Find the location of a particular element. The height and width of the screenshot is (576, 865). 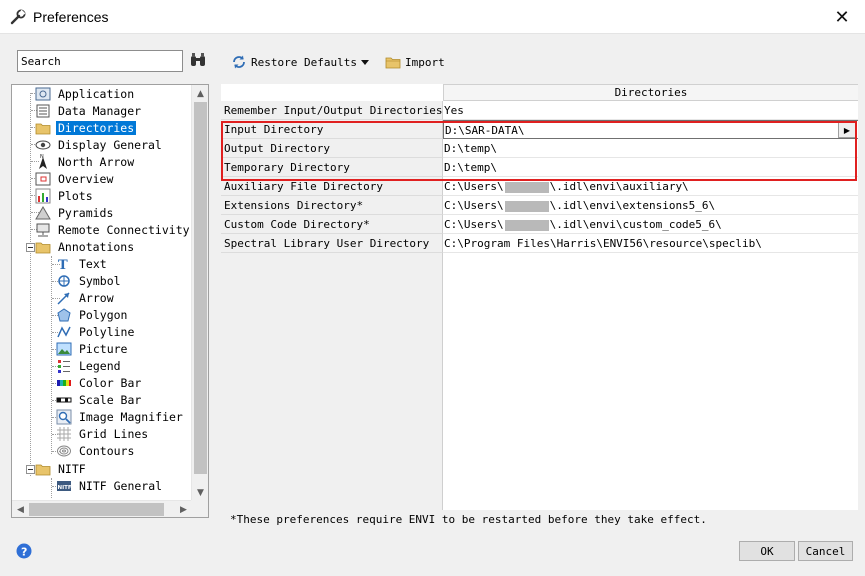

tree-item-contours: Contours is located at coordinates (96, 450).